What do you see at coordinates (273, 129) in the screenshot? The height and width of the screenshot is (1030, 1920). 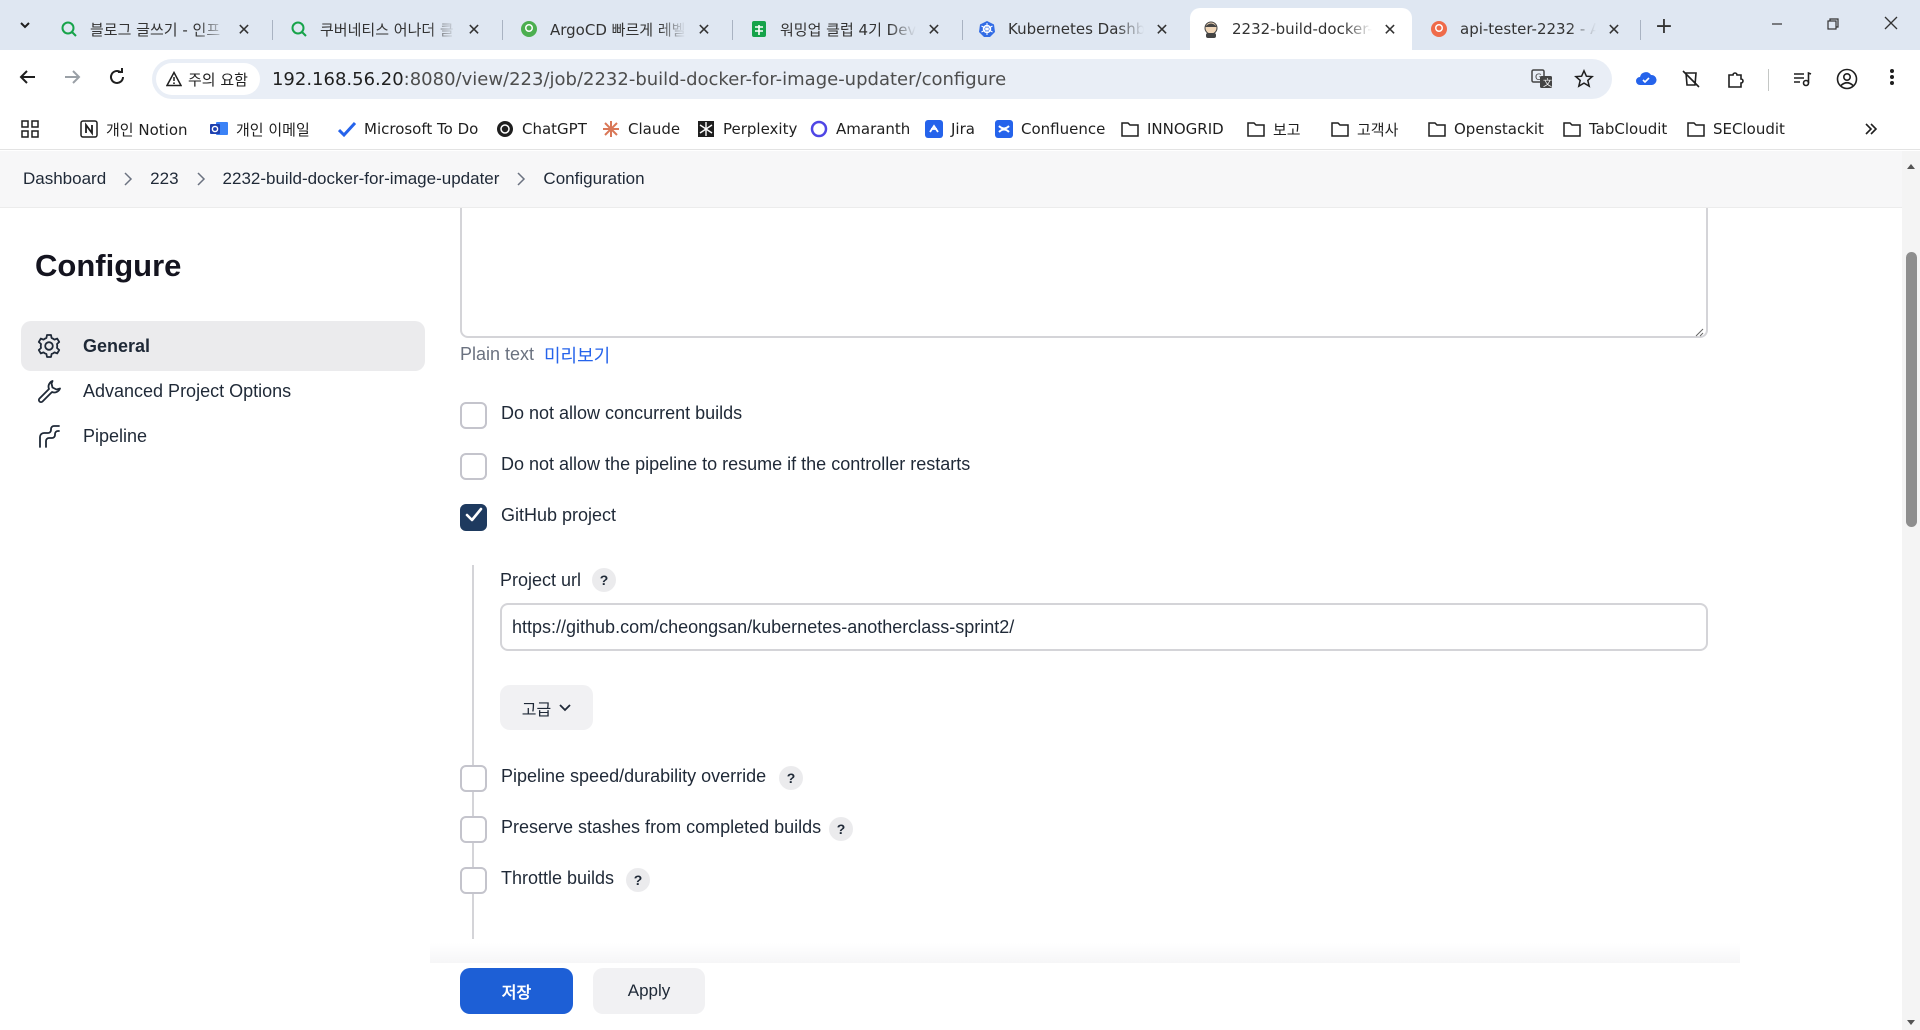 I see `bookmark-label: 개인 이메일` at bounding box center [273, 129].